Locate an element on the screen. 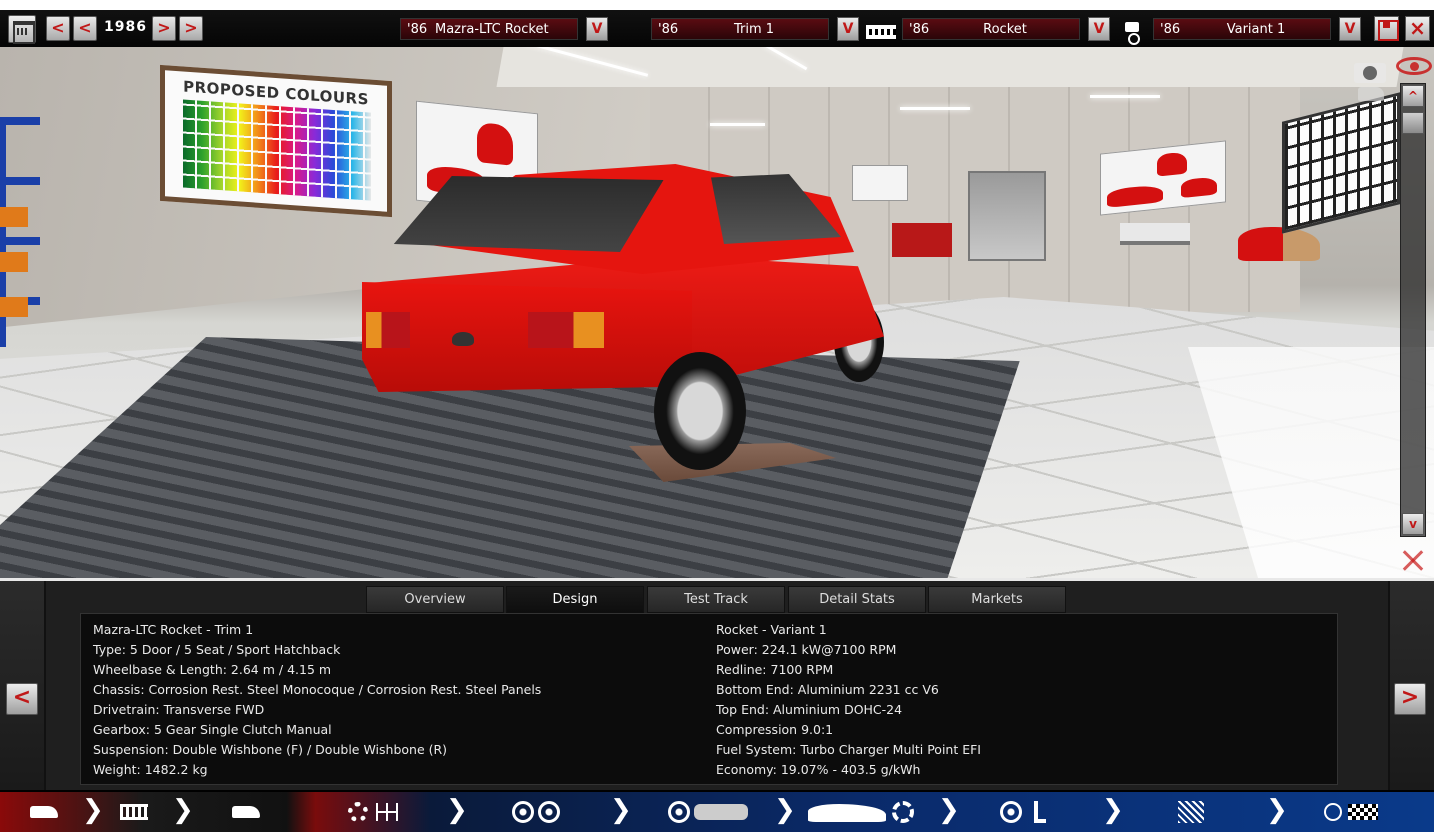 Image resolution: width=1434 pixels, height=832 pixels. car-view-icon is located at coordinates (1371, 94).